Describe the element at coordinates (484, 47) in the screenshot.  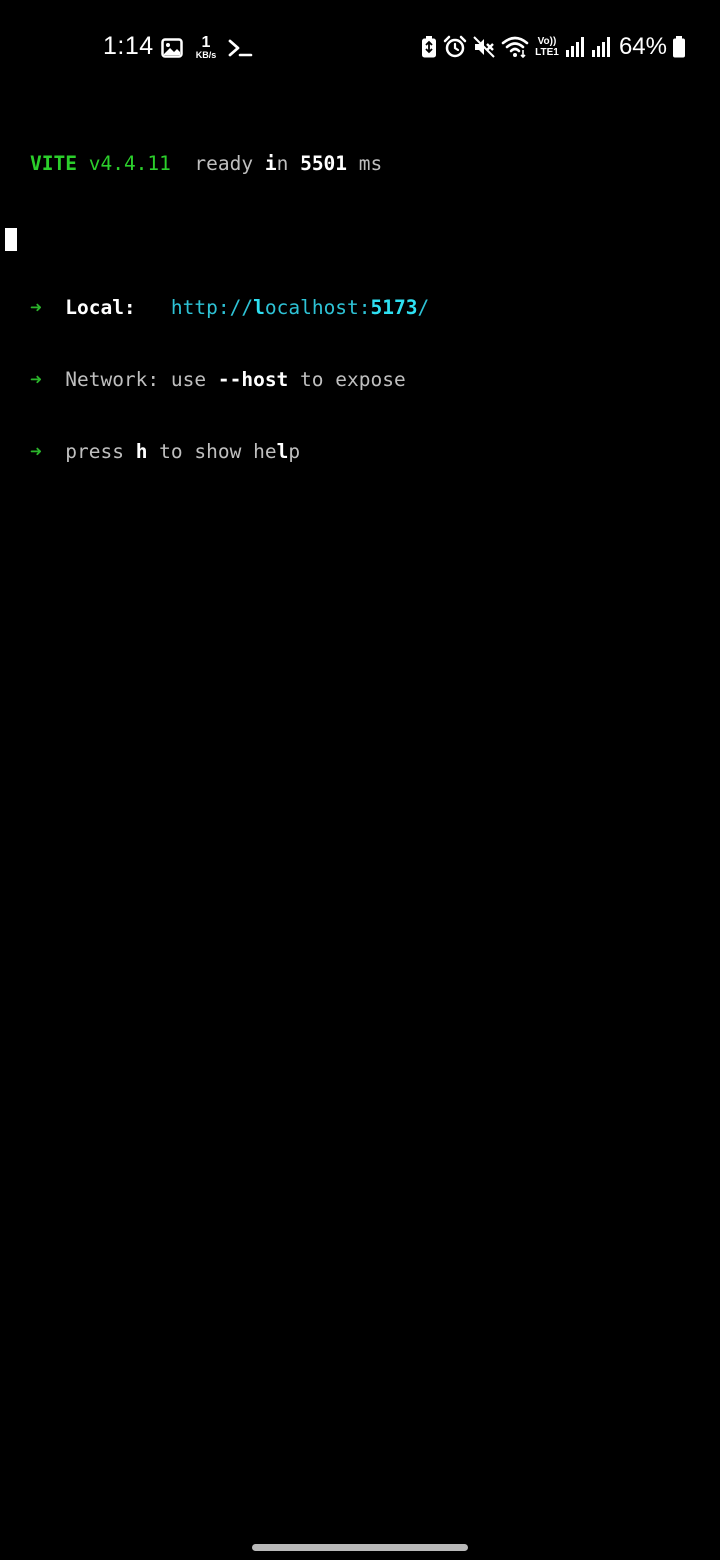
I see `mute-icon` at that location.